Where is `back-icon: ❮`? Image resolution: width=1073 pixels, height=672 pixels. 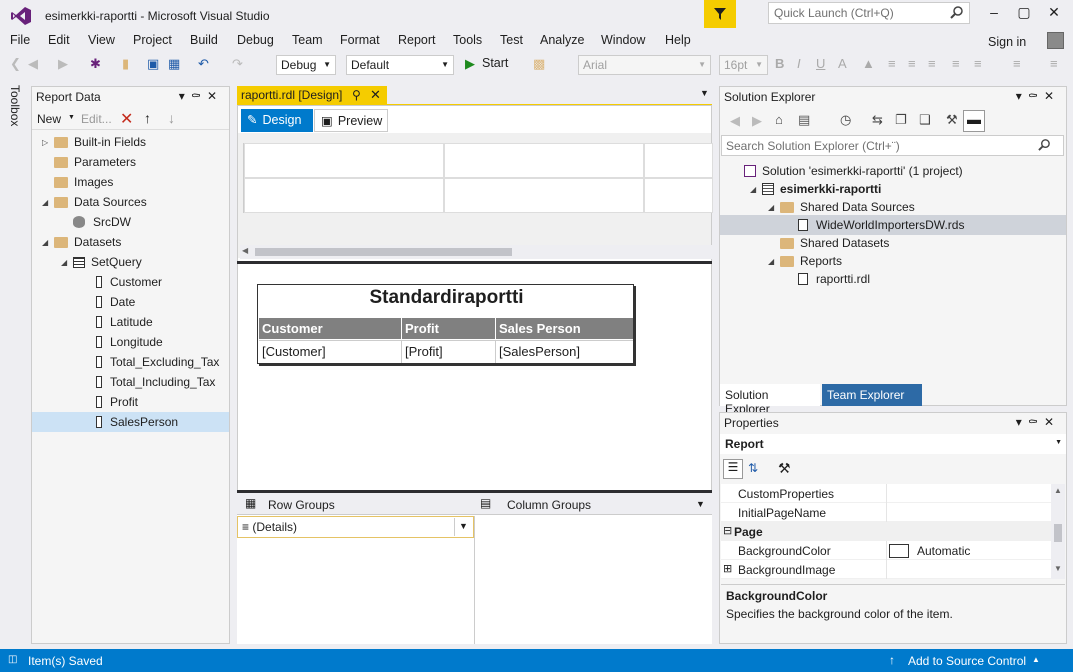
back-icon: ❮ is located at coordinates (15, 64).